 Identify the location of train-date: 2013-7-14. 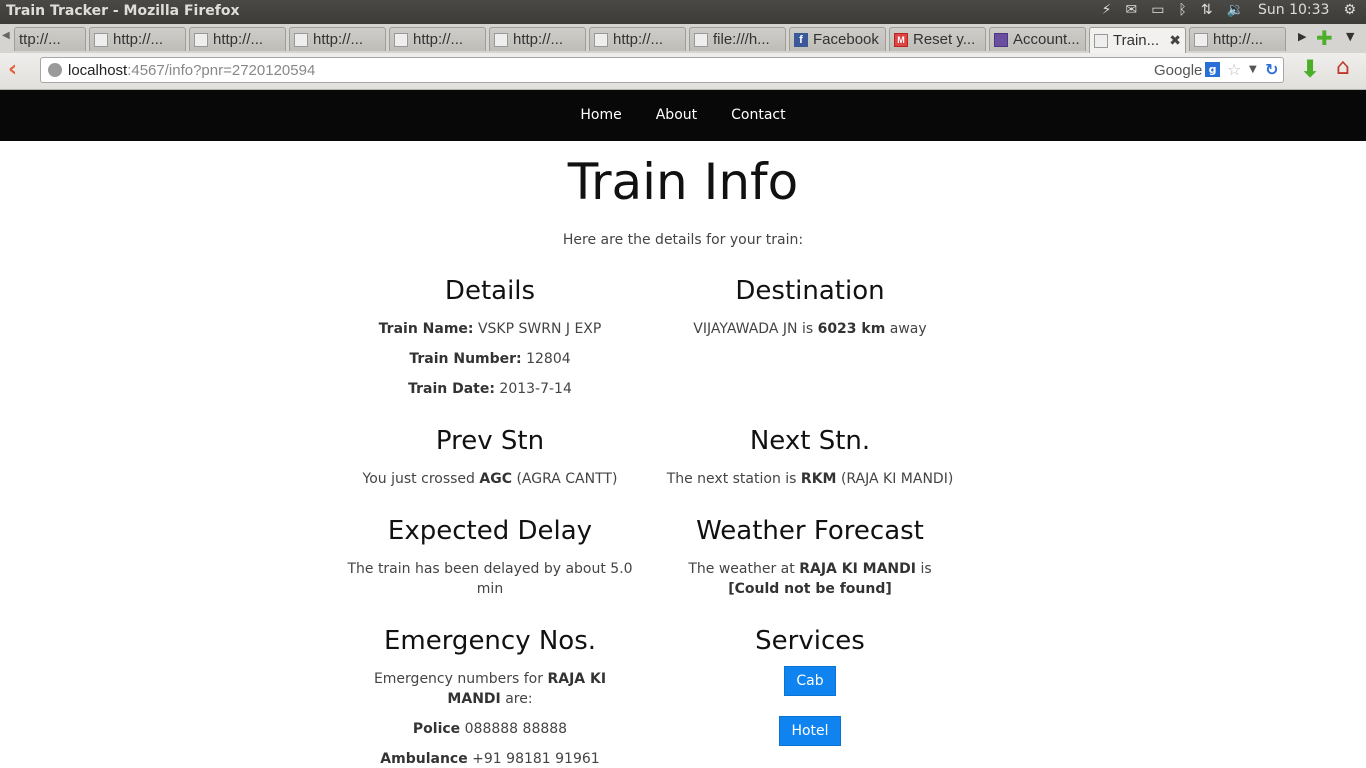
(535, 389).